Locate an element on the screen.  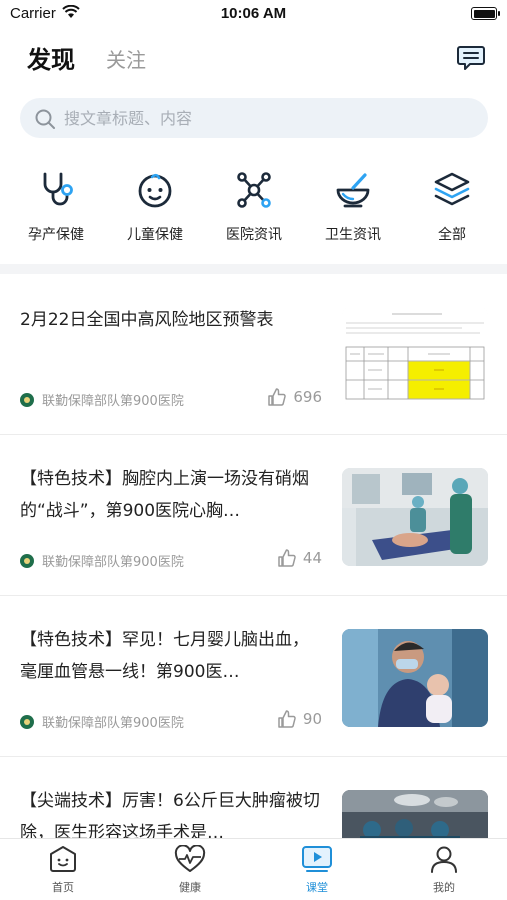
tab-classroom: 课堂 is located at coordinates (317, 870).